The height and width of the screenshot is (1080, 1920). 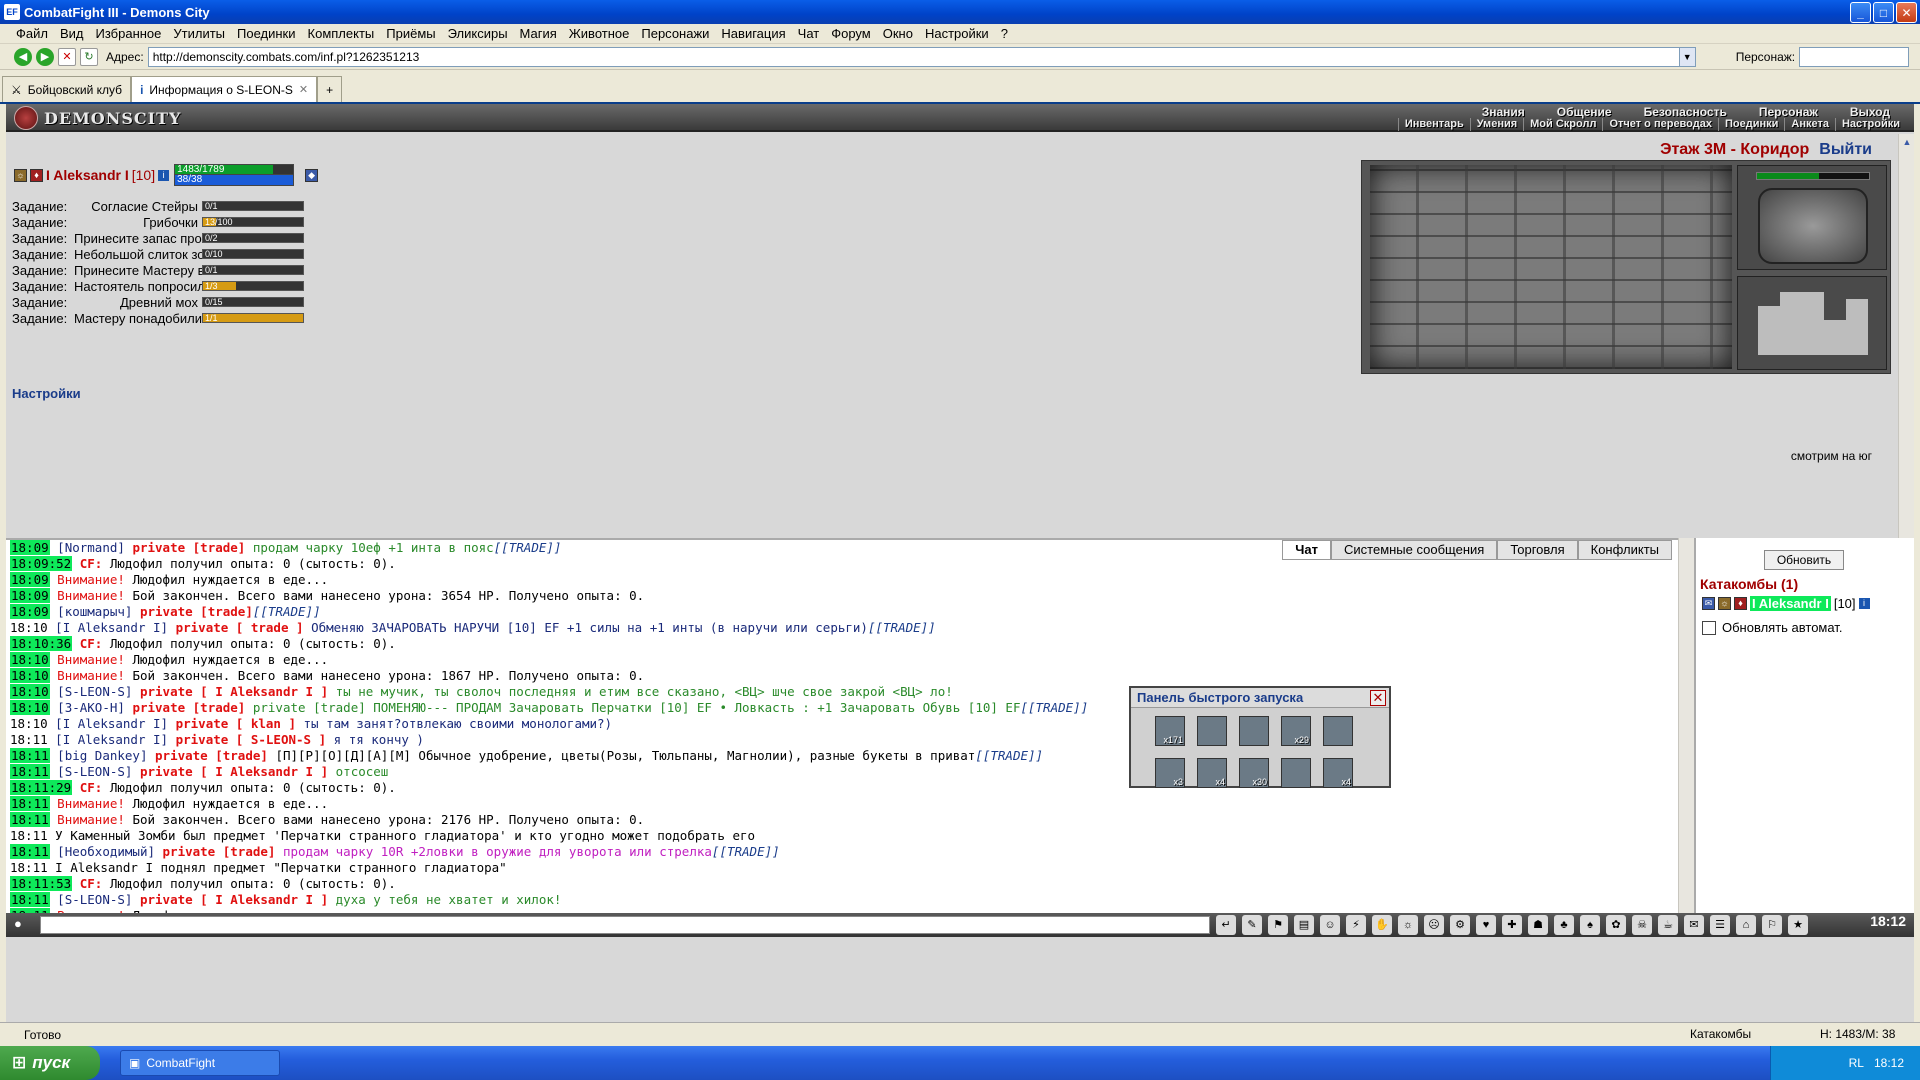 What do you see at coordinates (164, 175) in the screenshot?
I see `info-icon: i` at bounding box center [164, 175].